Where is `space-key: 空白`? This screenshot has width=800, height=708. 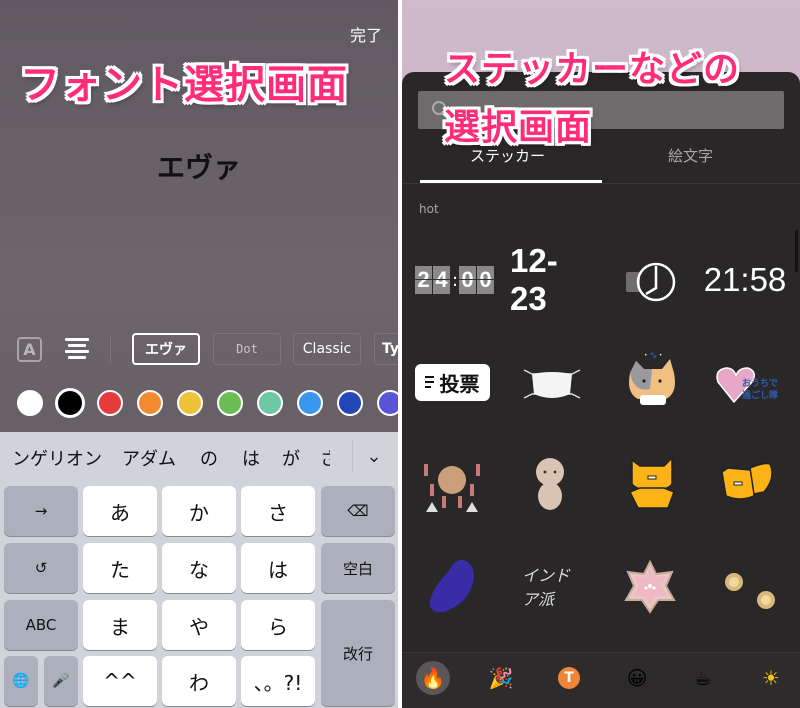
space-key: 空白 is located at coordinates (358, 568).